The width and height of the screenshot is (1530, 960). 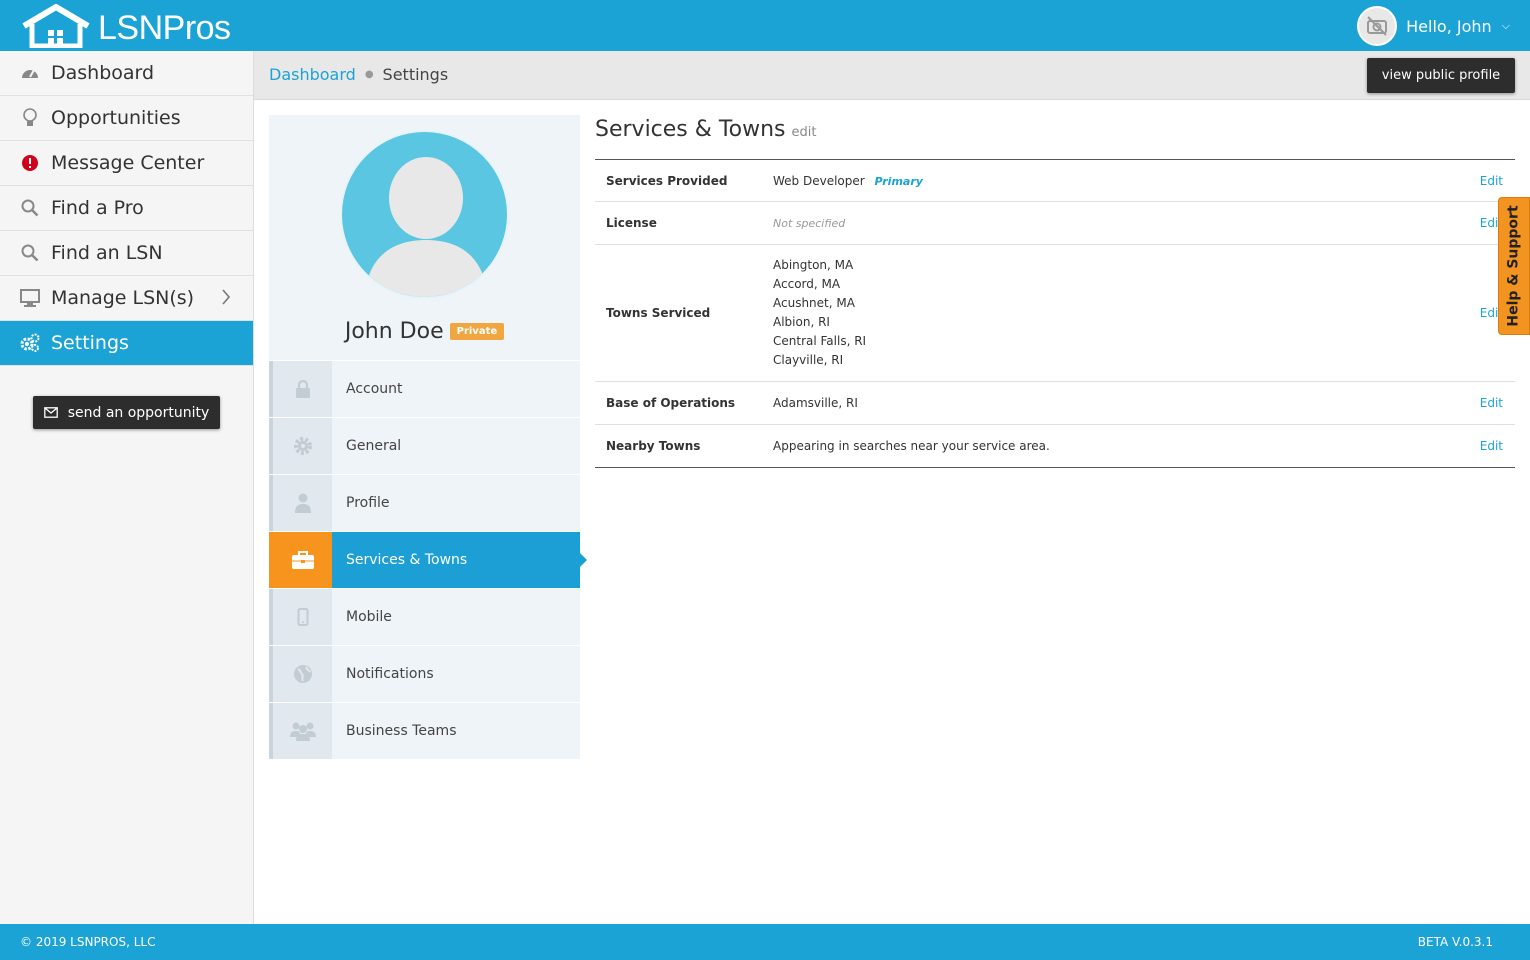 What do you see at coordinates (477, 331) in the screenshot?
I see `privacy-badge: Private` at bounding box center [477, 331].